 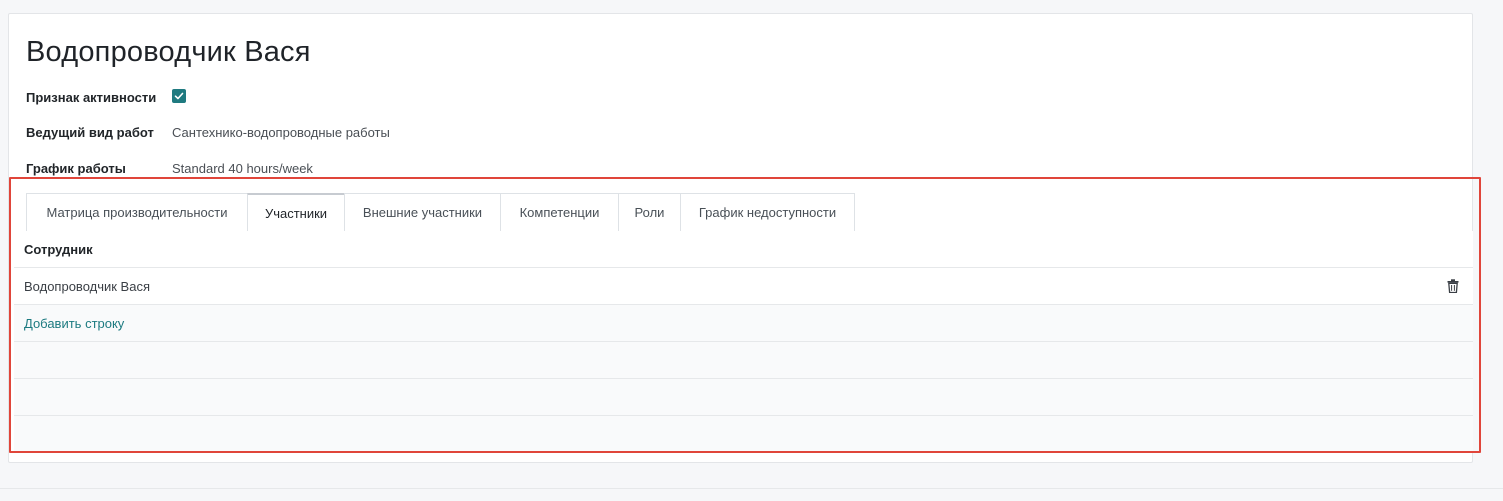 What do you see at coordinates (168, 52) in the screenshot?
I see `page-title: Водопроводчик Вася` at bounding box center [168, 52].